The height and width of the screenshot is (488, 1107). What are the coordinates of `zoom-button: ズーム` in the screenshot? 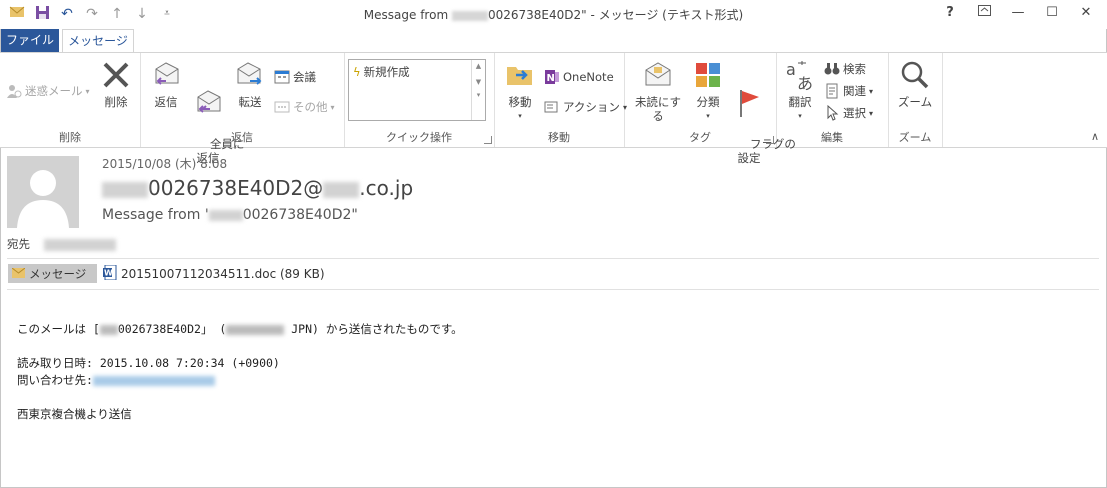 It's located at (915, 84).